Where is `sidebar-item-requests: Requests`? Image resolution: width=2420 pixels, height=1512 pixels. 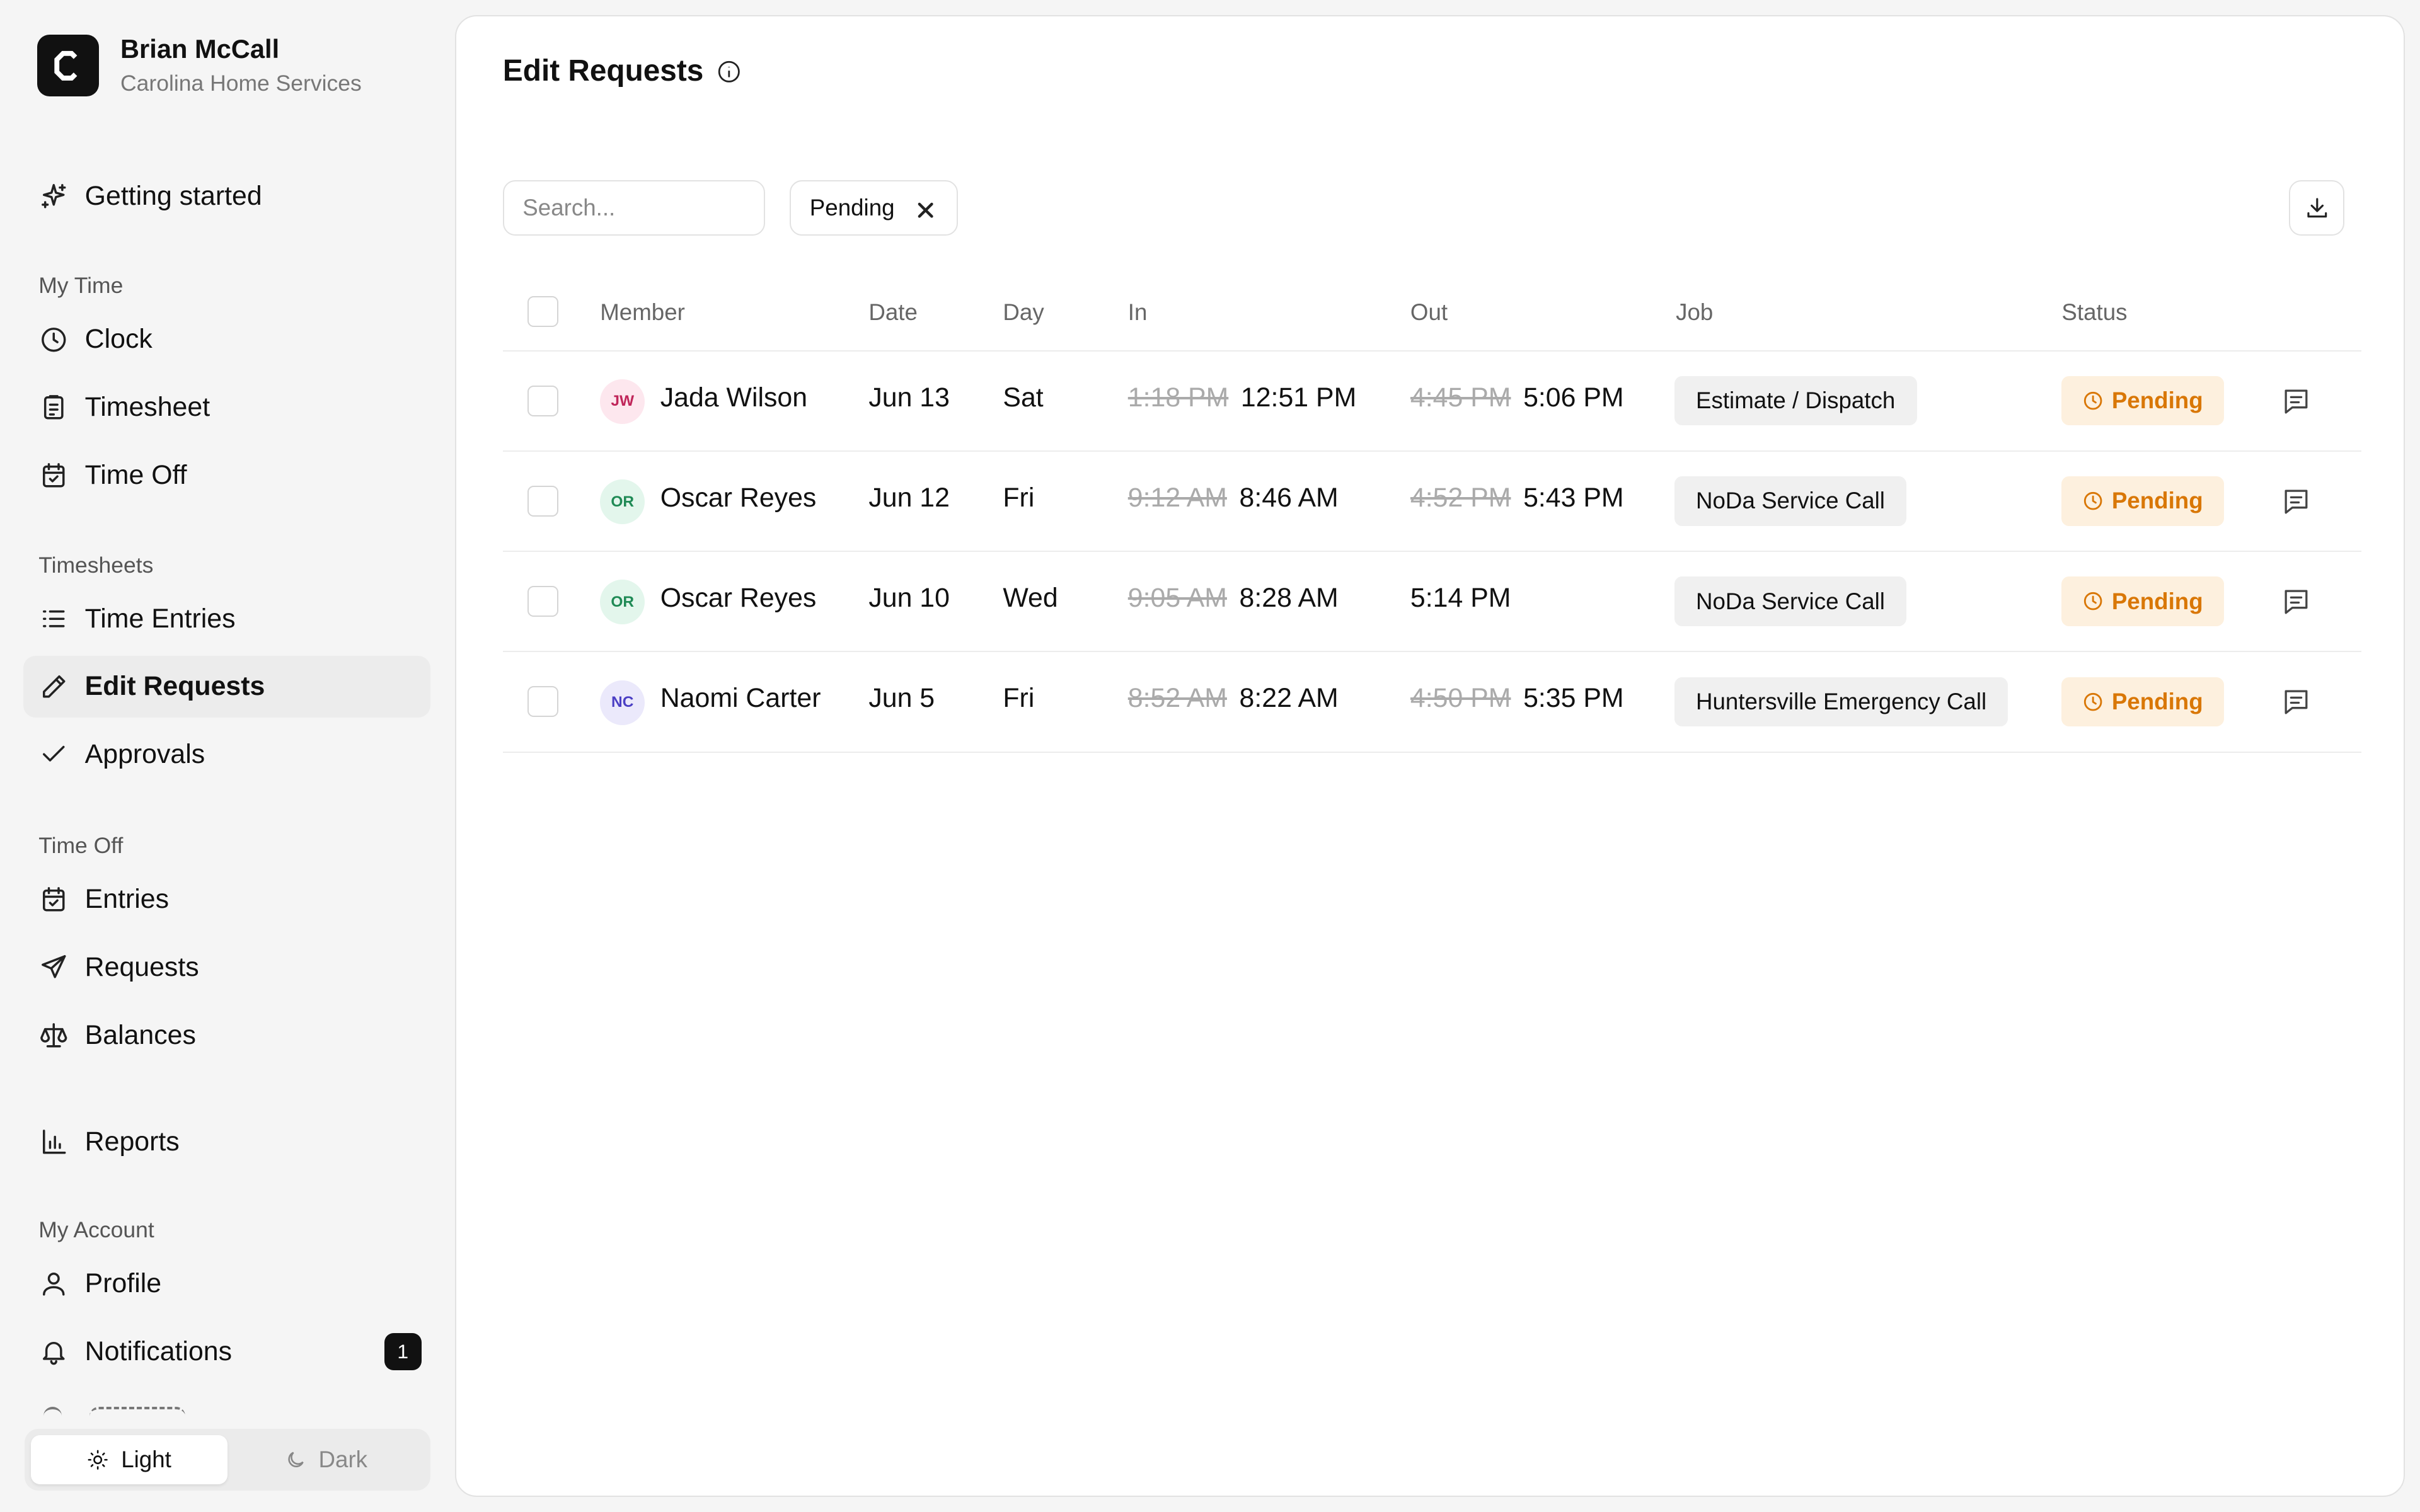 sidebar-item-requests: Requests is located at coordinates (227, 968).